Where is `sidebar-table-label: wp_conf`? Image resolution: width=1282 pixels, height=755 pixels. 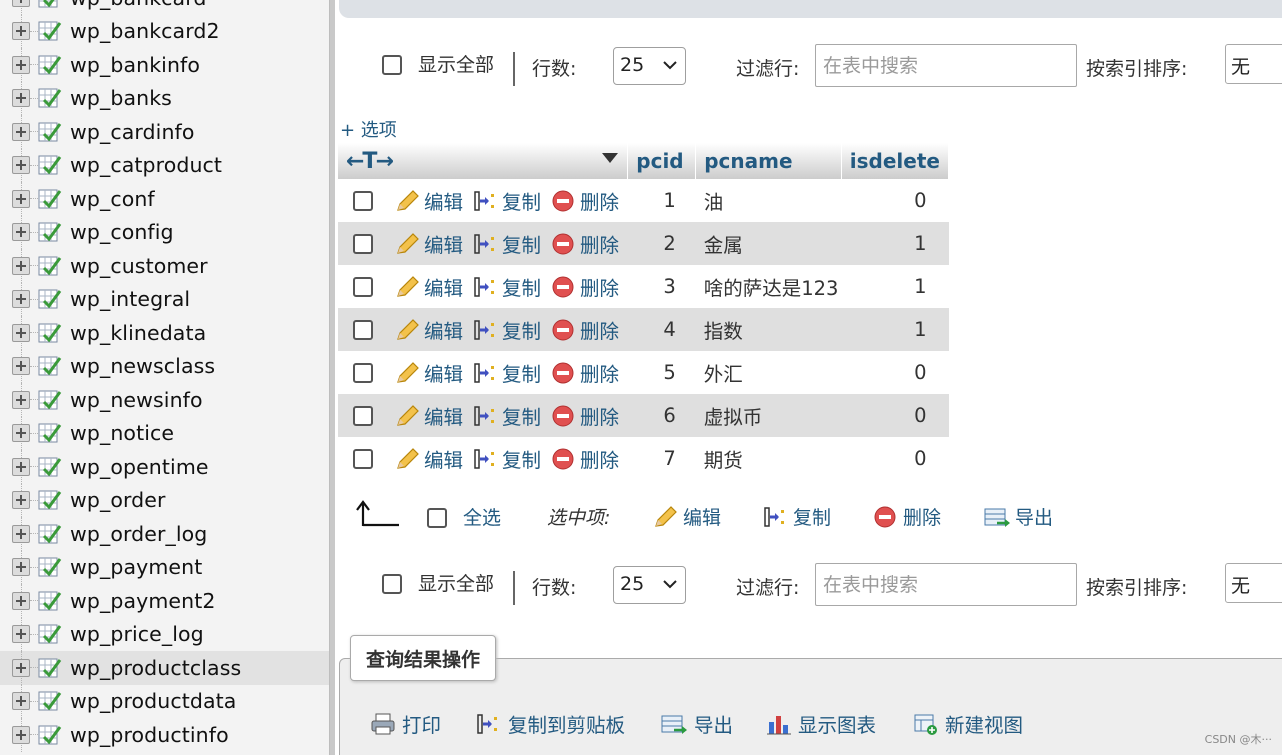 sidebar-table-label: wp_conf is located at coordinates (112, 199).